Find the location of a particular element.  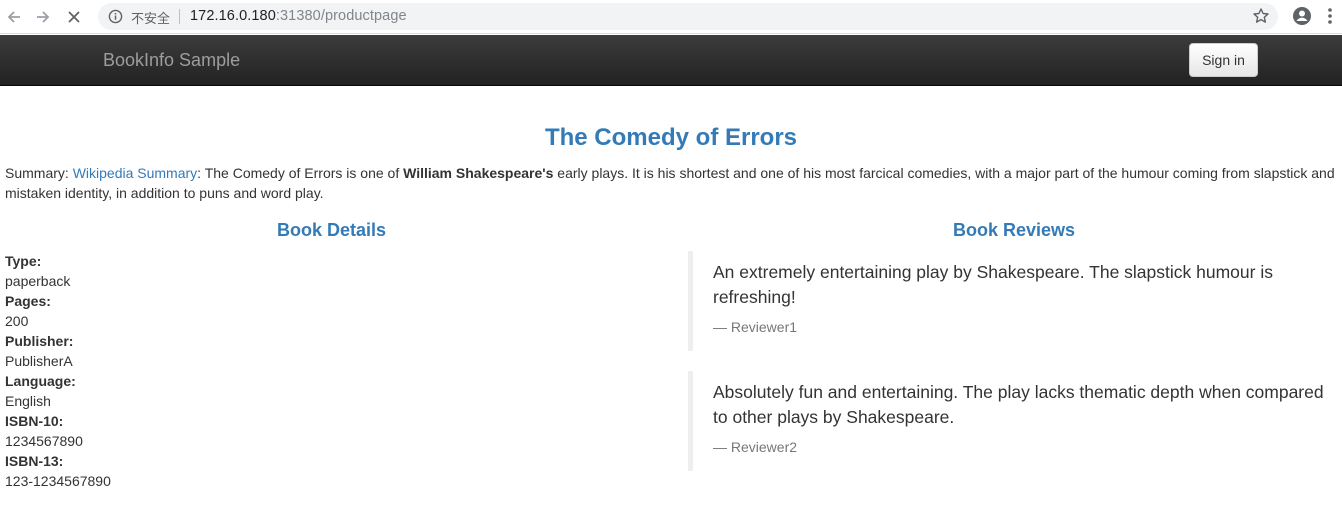

detail-value-publisher: PublisherA is located at coordinates (39, 361).